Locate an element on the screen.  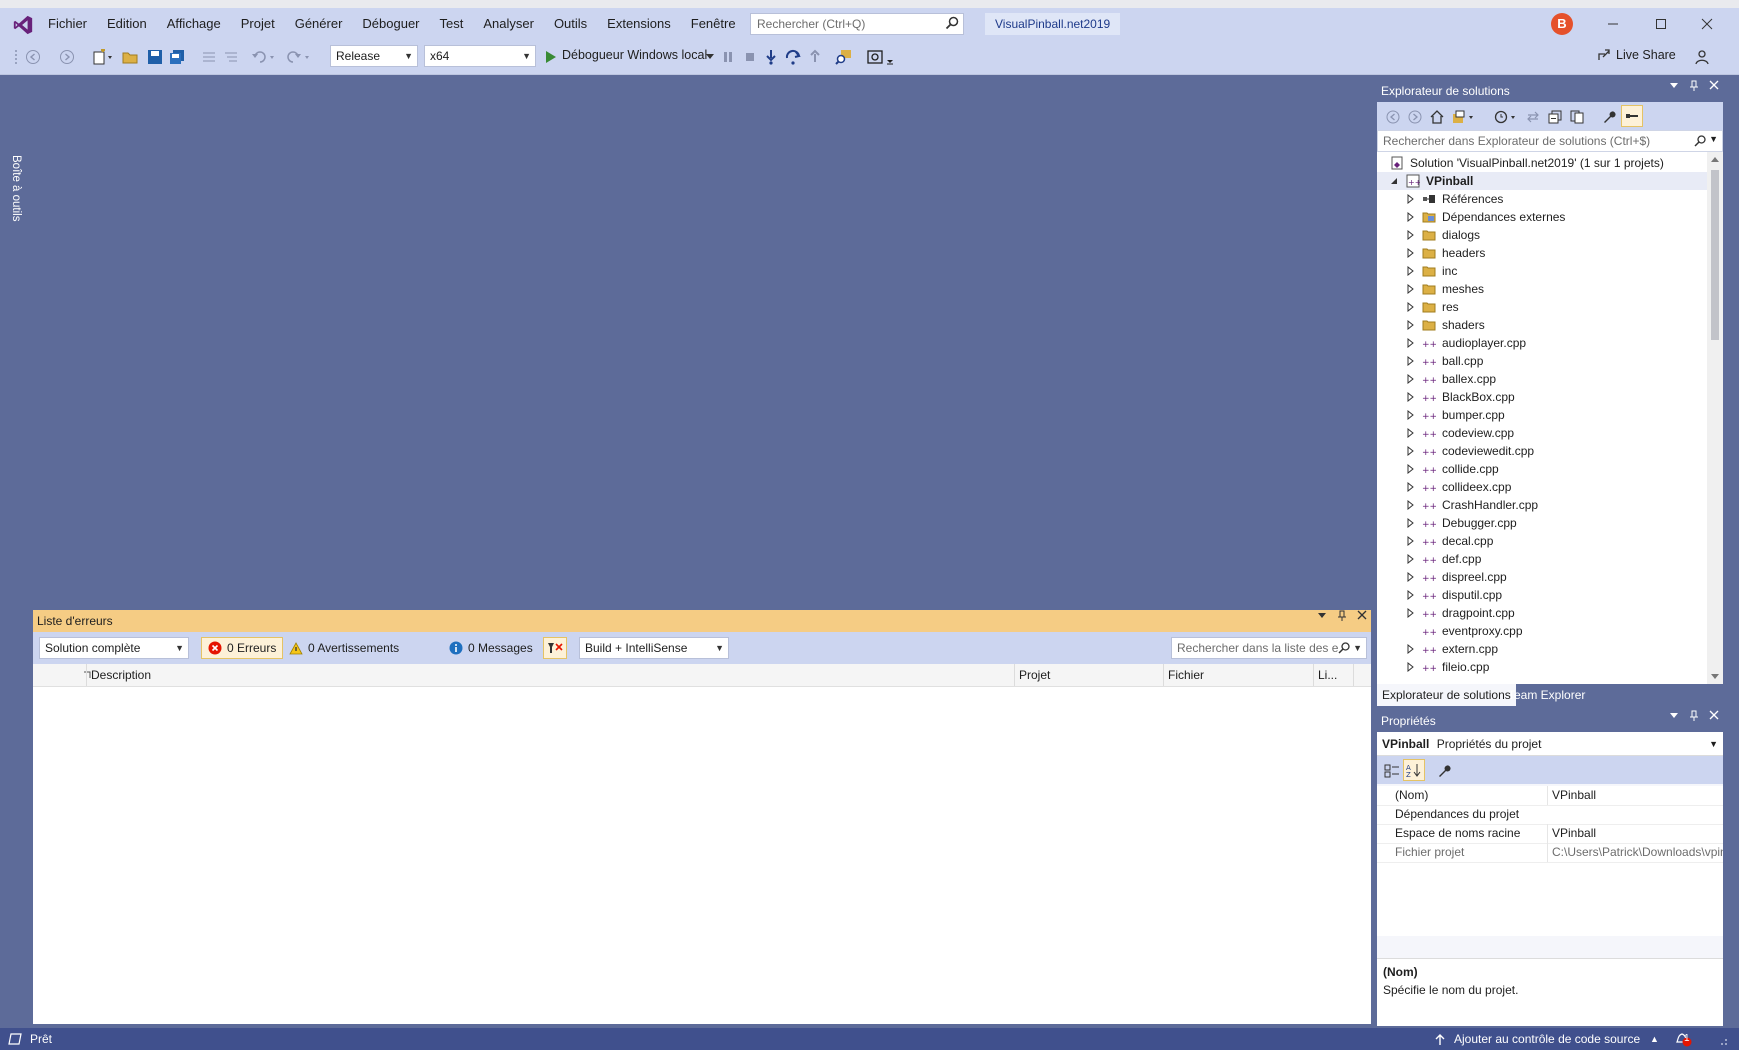
tab-solution-explorer: Explorateur de solutions is located at coordinates (1446, 695).